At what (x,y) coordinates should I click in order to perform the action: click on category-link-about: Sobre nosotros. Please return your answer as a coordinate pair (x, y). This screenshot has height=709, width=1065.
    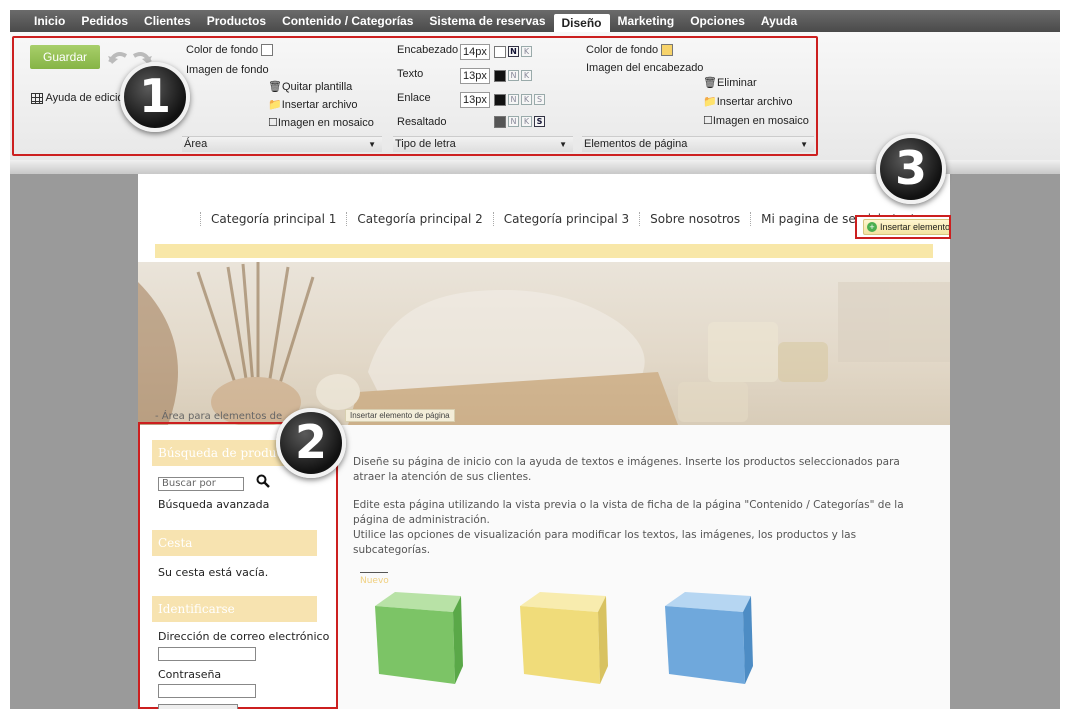
    Looking at the image, I should click on (694, 219).